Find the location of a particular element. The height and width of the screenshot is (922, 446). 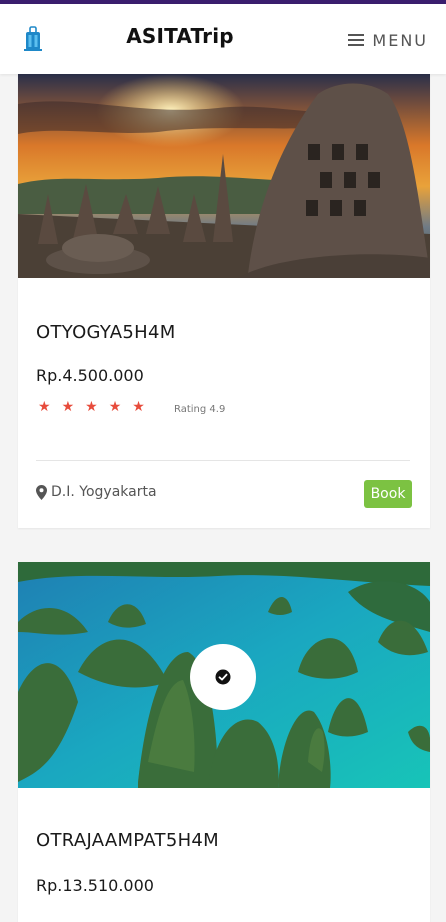

map-pin-icon is located at coordinates (41, 492).